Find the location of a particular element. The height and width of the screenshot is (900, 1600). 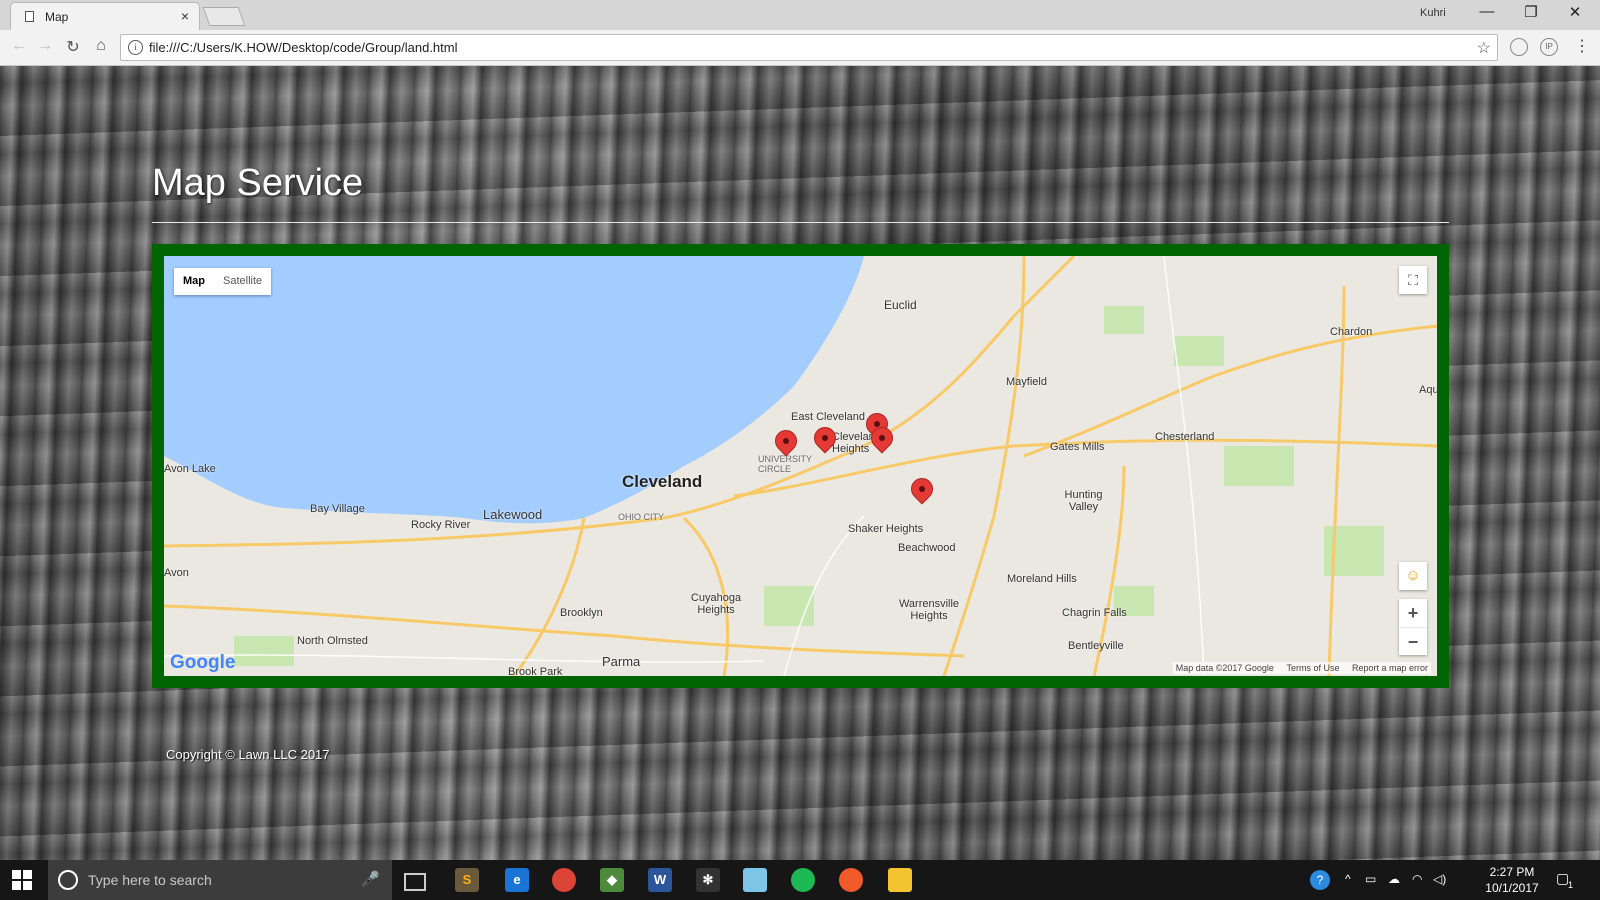

zoom-in-button: + is located at coordinates (1413, 613).